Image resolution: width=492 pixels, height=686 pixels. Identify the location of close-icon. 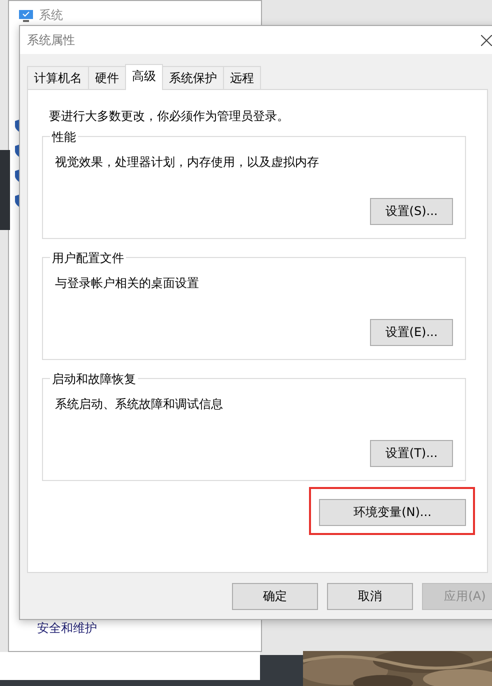
(486, 40).